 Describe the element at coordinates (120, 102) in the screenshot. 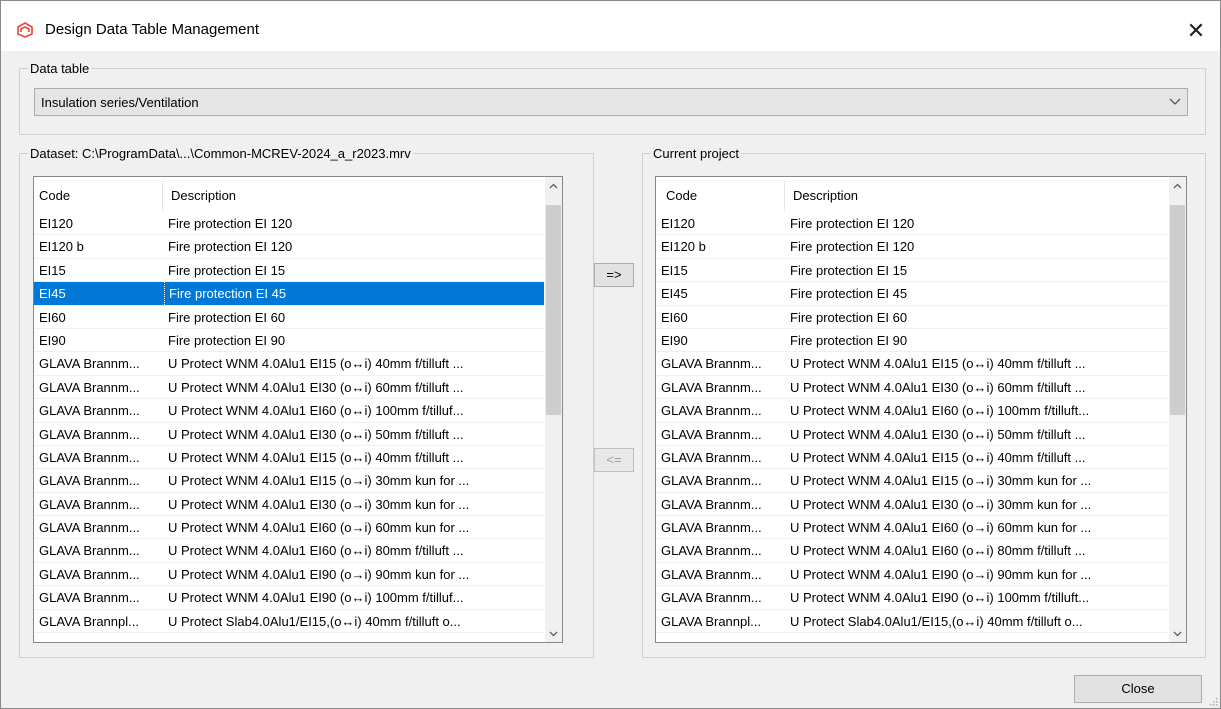

I see `data-table-value: Insulation series/Ventilation` at that location.